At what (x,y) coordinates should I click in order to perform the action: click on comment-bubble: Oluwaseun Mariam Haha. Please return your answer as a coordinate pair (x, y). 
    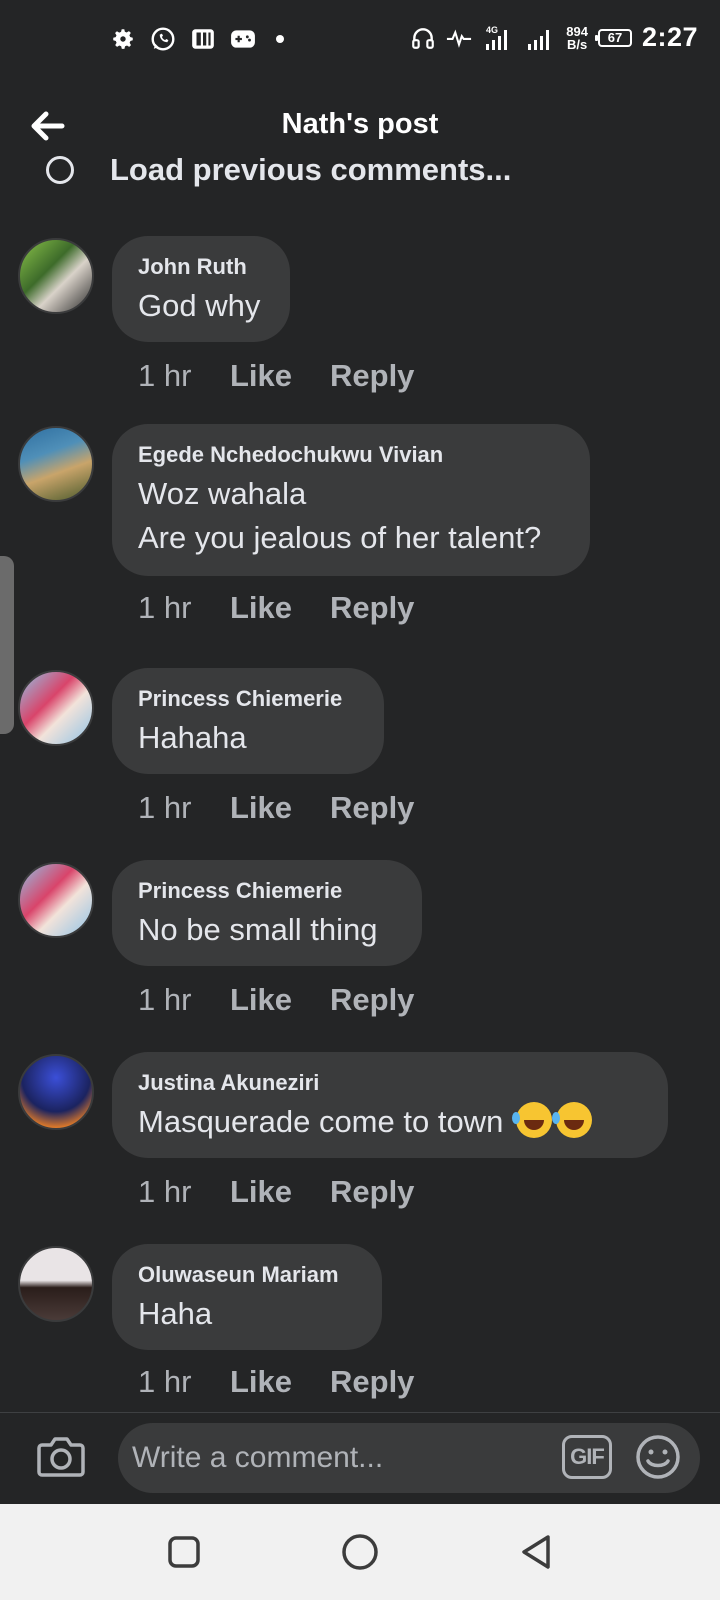
    Looking at the image, I should click on (247, 1297).